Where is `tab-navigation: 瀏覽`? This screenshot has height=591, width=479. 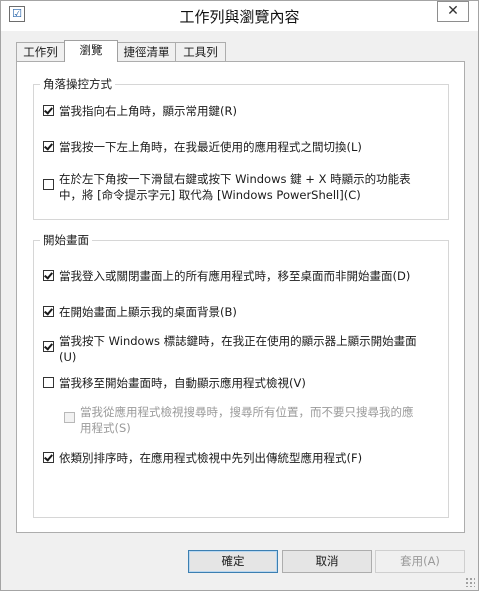
tab-navigation: 瀏覽 is located at coordinates (91, 51).